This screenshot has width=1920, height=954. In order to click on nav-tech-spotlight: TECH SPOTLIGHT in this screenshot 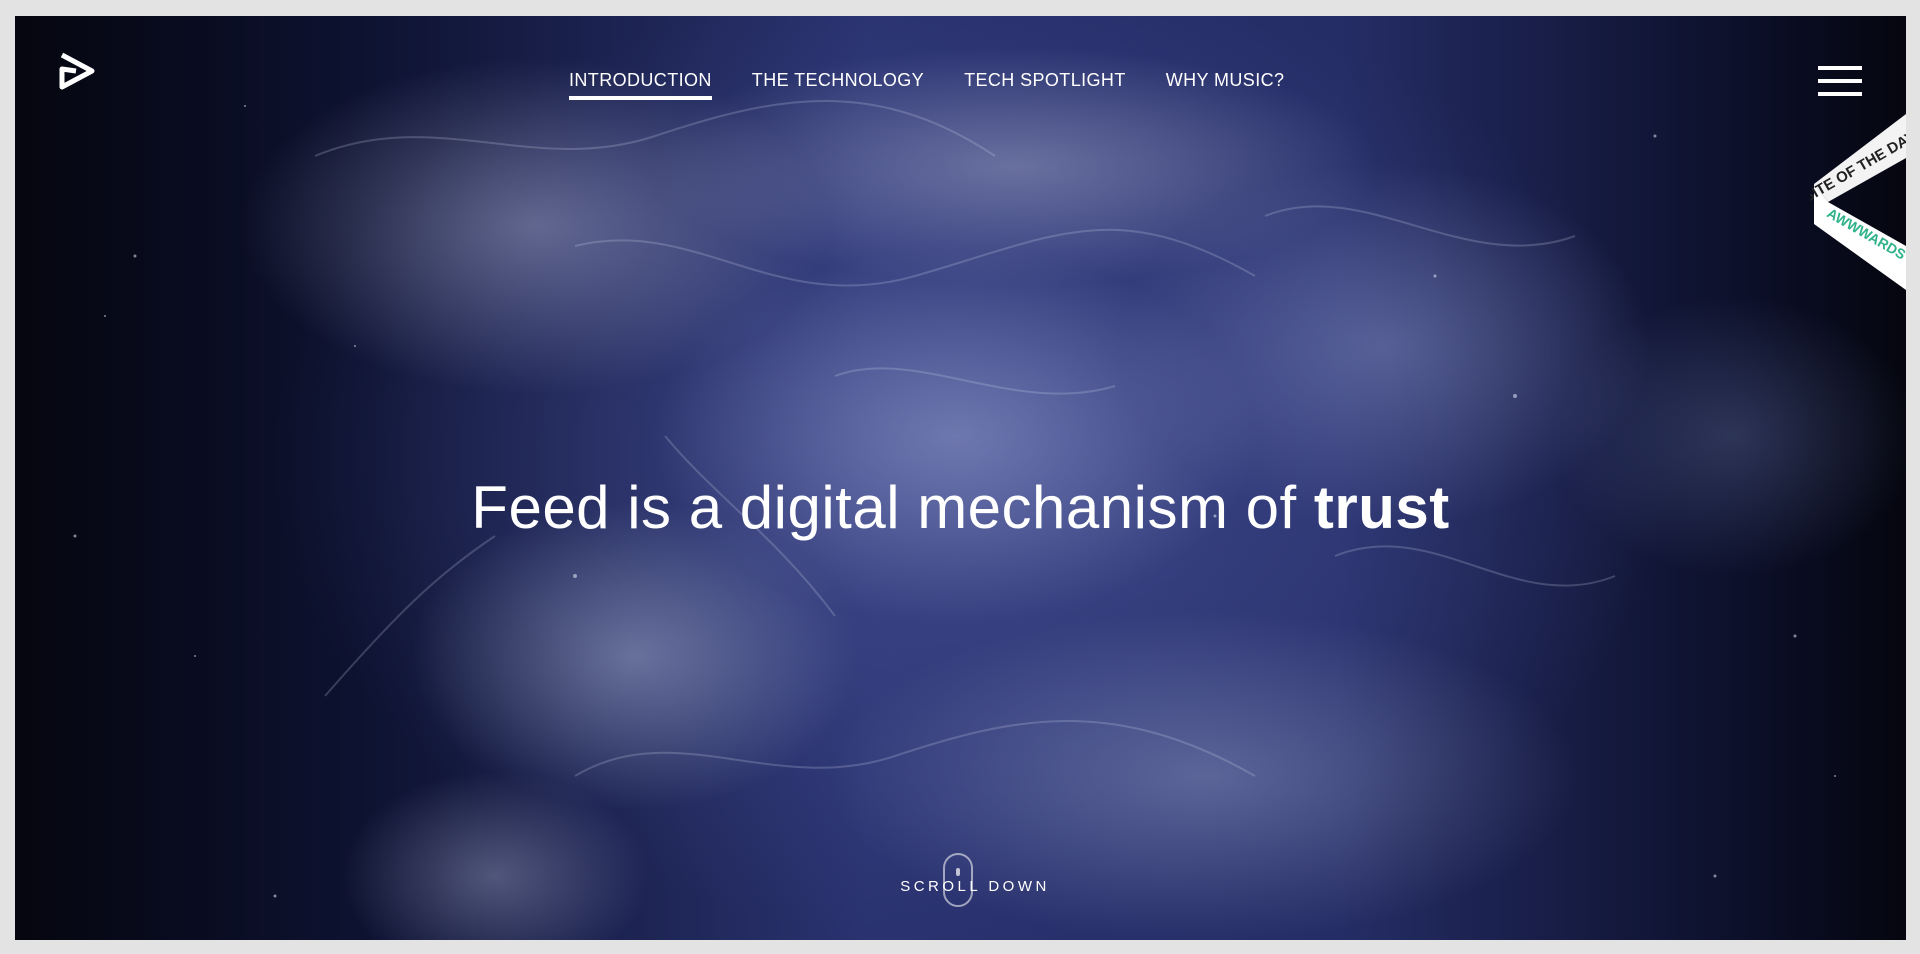, I will do `click(1045, 84)`.